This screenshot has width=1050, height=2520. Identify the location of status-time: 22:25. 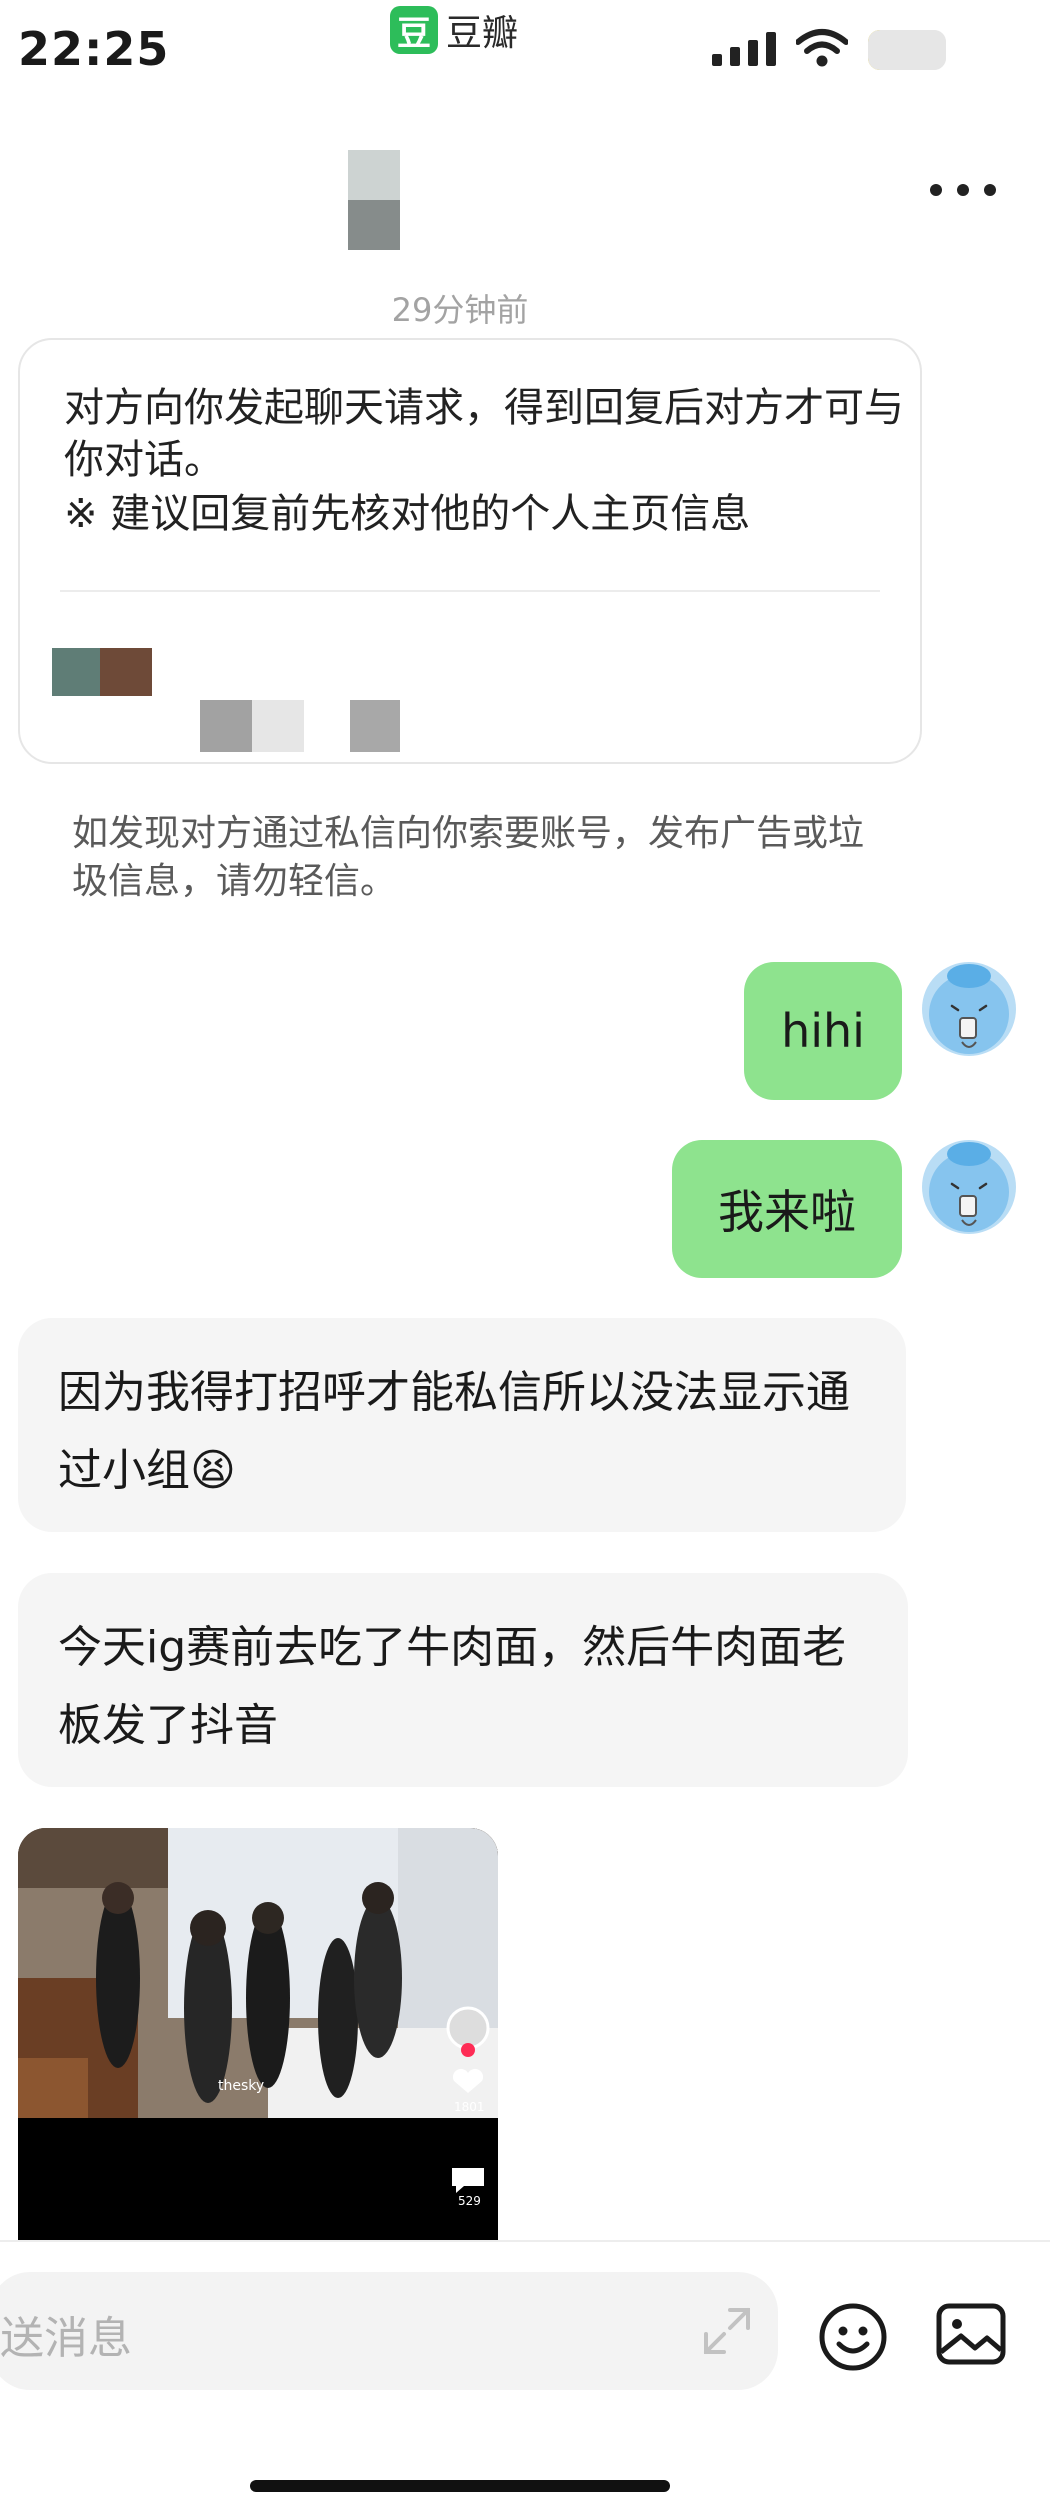
(94, 49).